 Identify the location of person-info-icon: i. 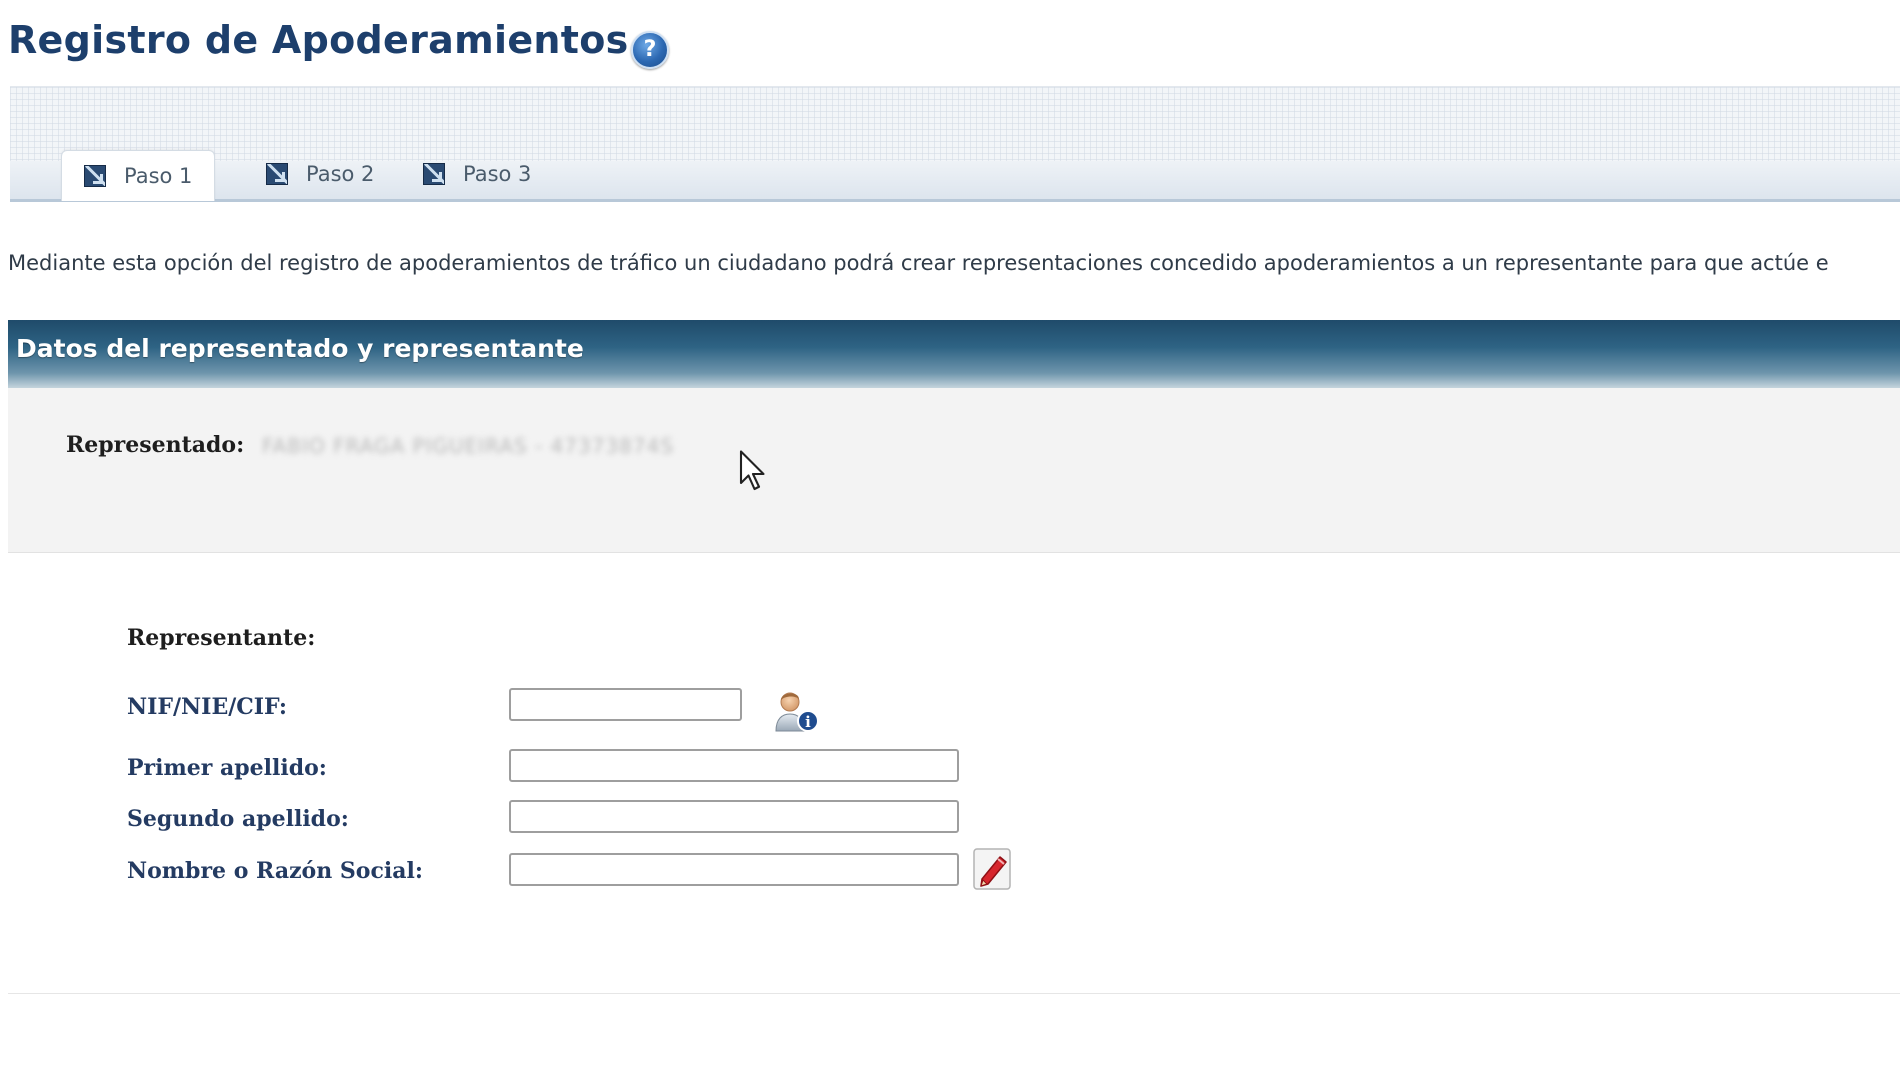
(795, 709).